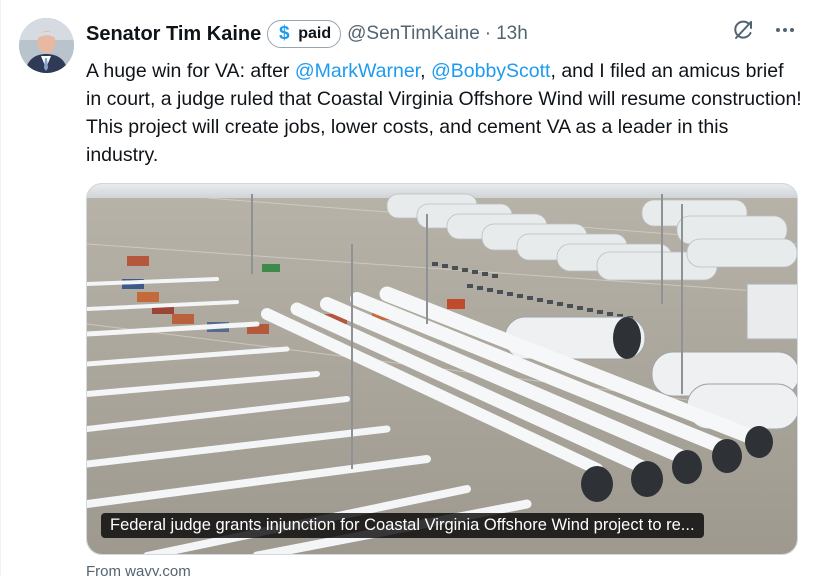  I want to click on author-name: Senator Tim Kaine, so click(173, 34).